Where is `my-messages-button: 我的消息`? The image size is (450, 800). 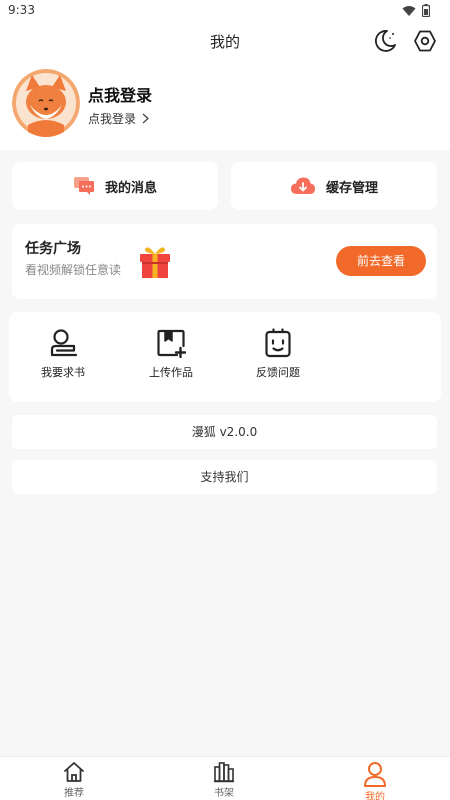
my-messages-button: 我的消息 is located at coordinates (115, 186).